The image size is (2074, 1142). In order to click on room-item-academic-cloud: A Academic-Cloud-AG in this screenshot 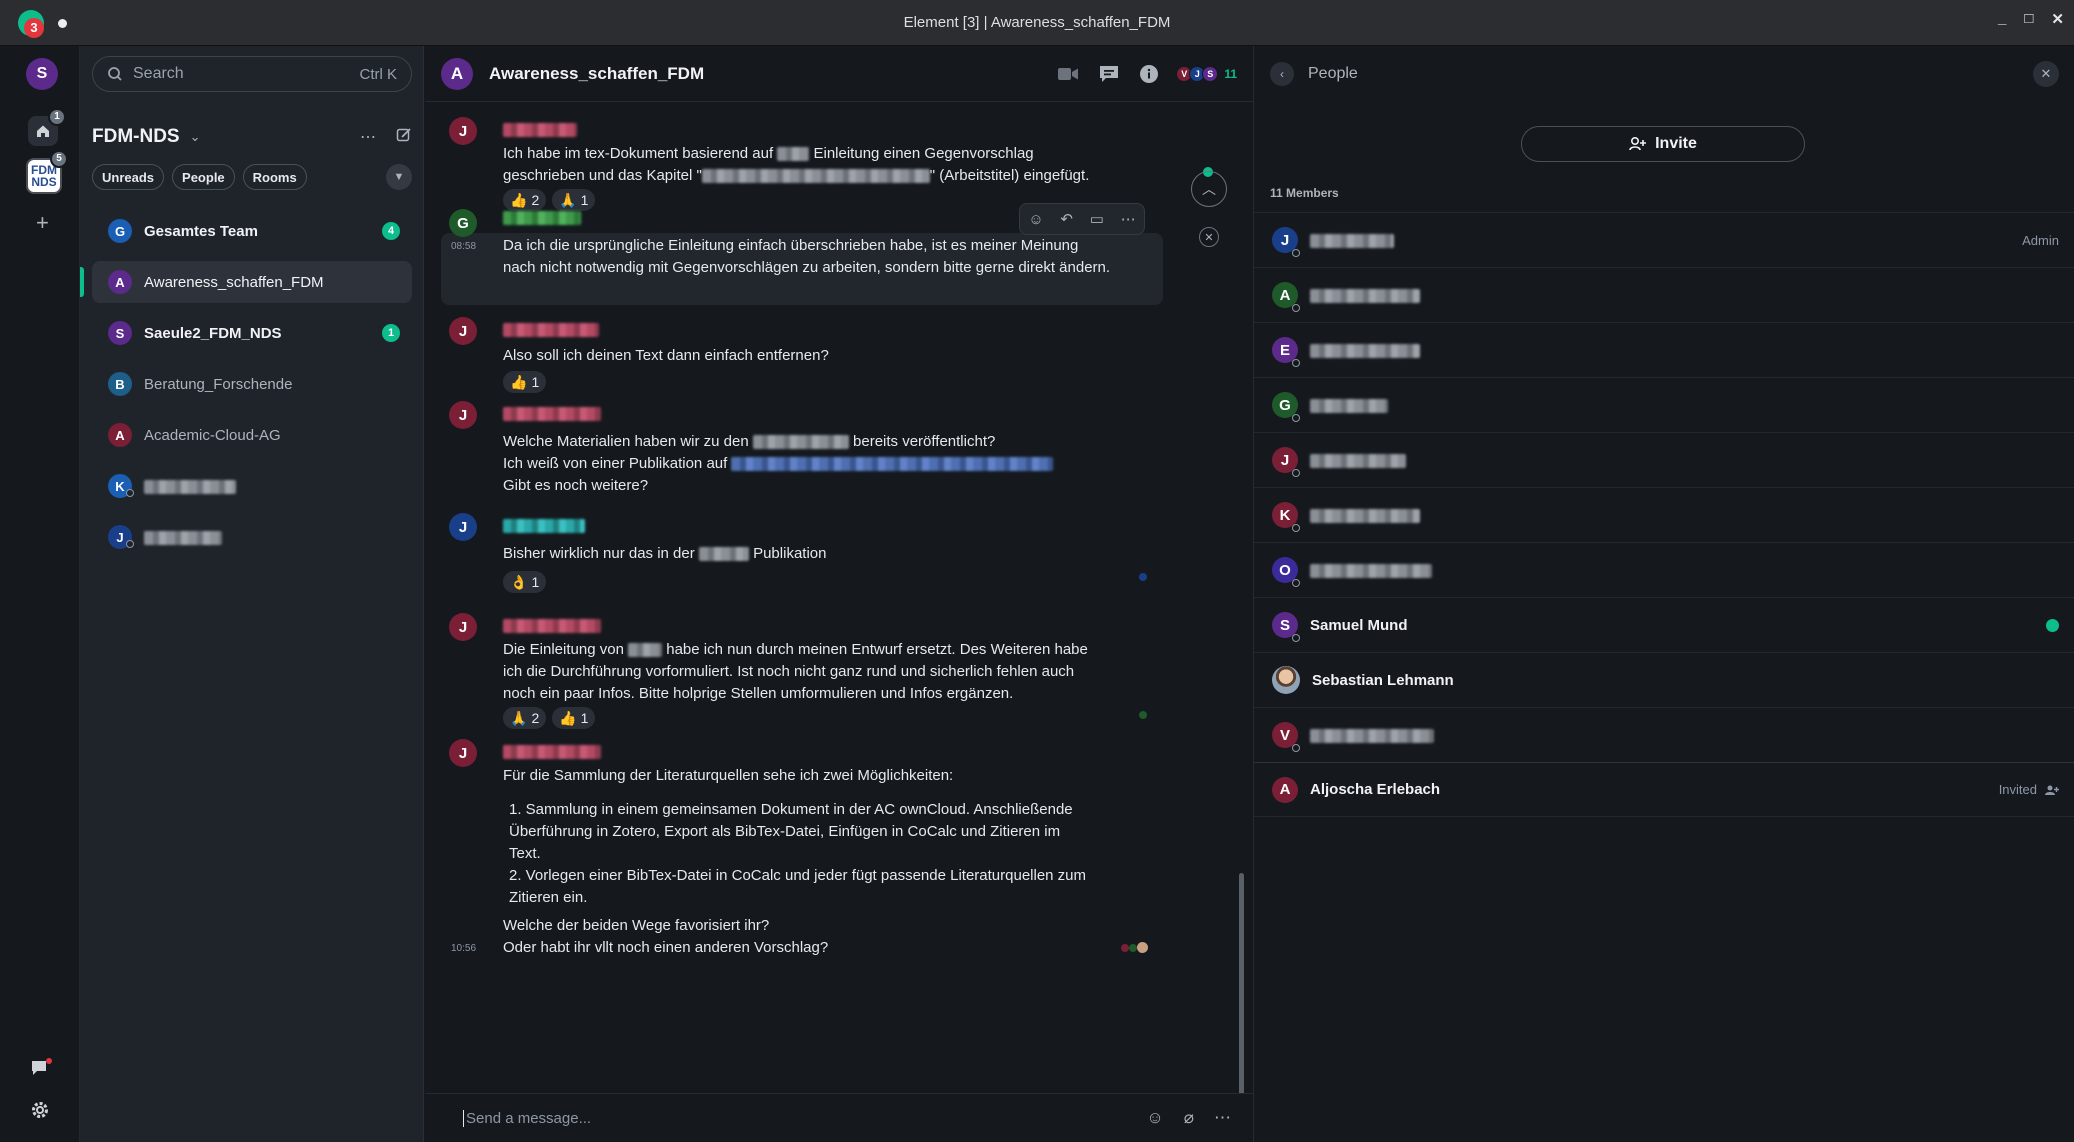, I will do `click(252, 435)`.